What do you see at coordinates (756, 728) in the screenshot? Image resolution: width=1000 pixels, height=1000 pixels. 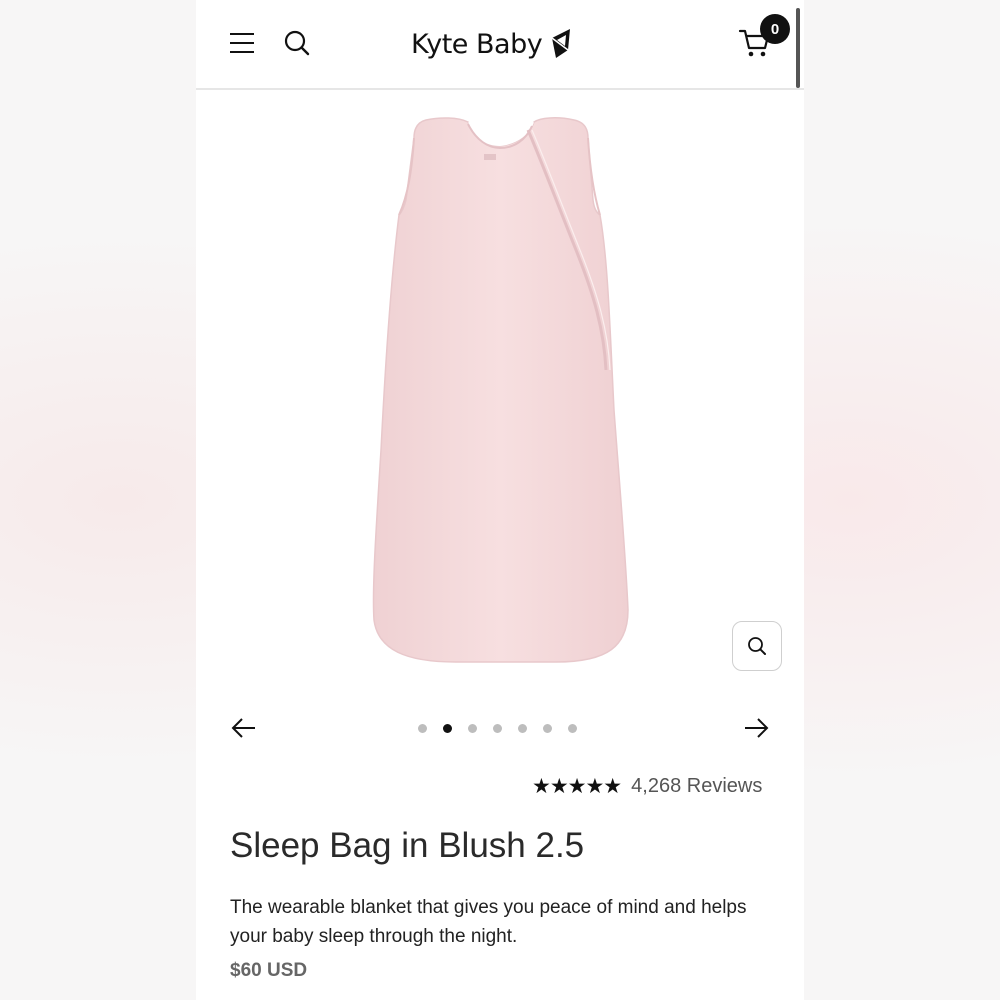 I see `arrow-right-icon` at bounding box center [756, 728].